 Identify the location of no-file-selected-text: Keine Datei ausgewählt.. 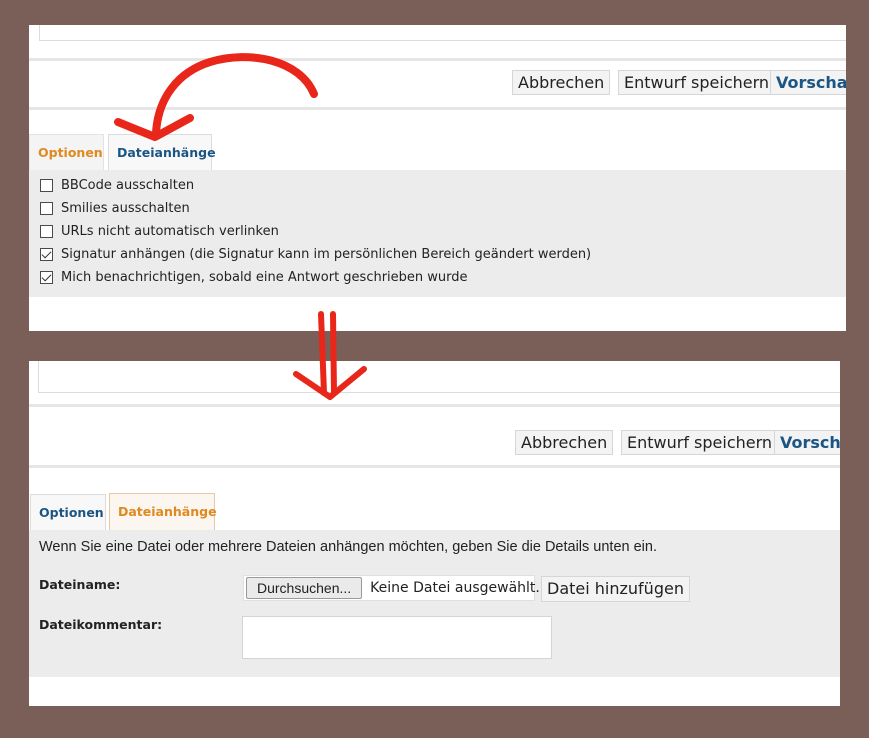
(455, 588).